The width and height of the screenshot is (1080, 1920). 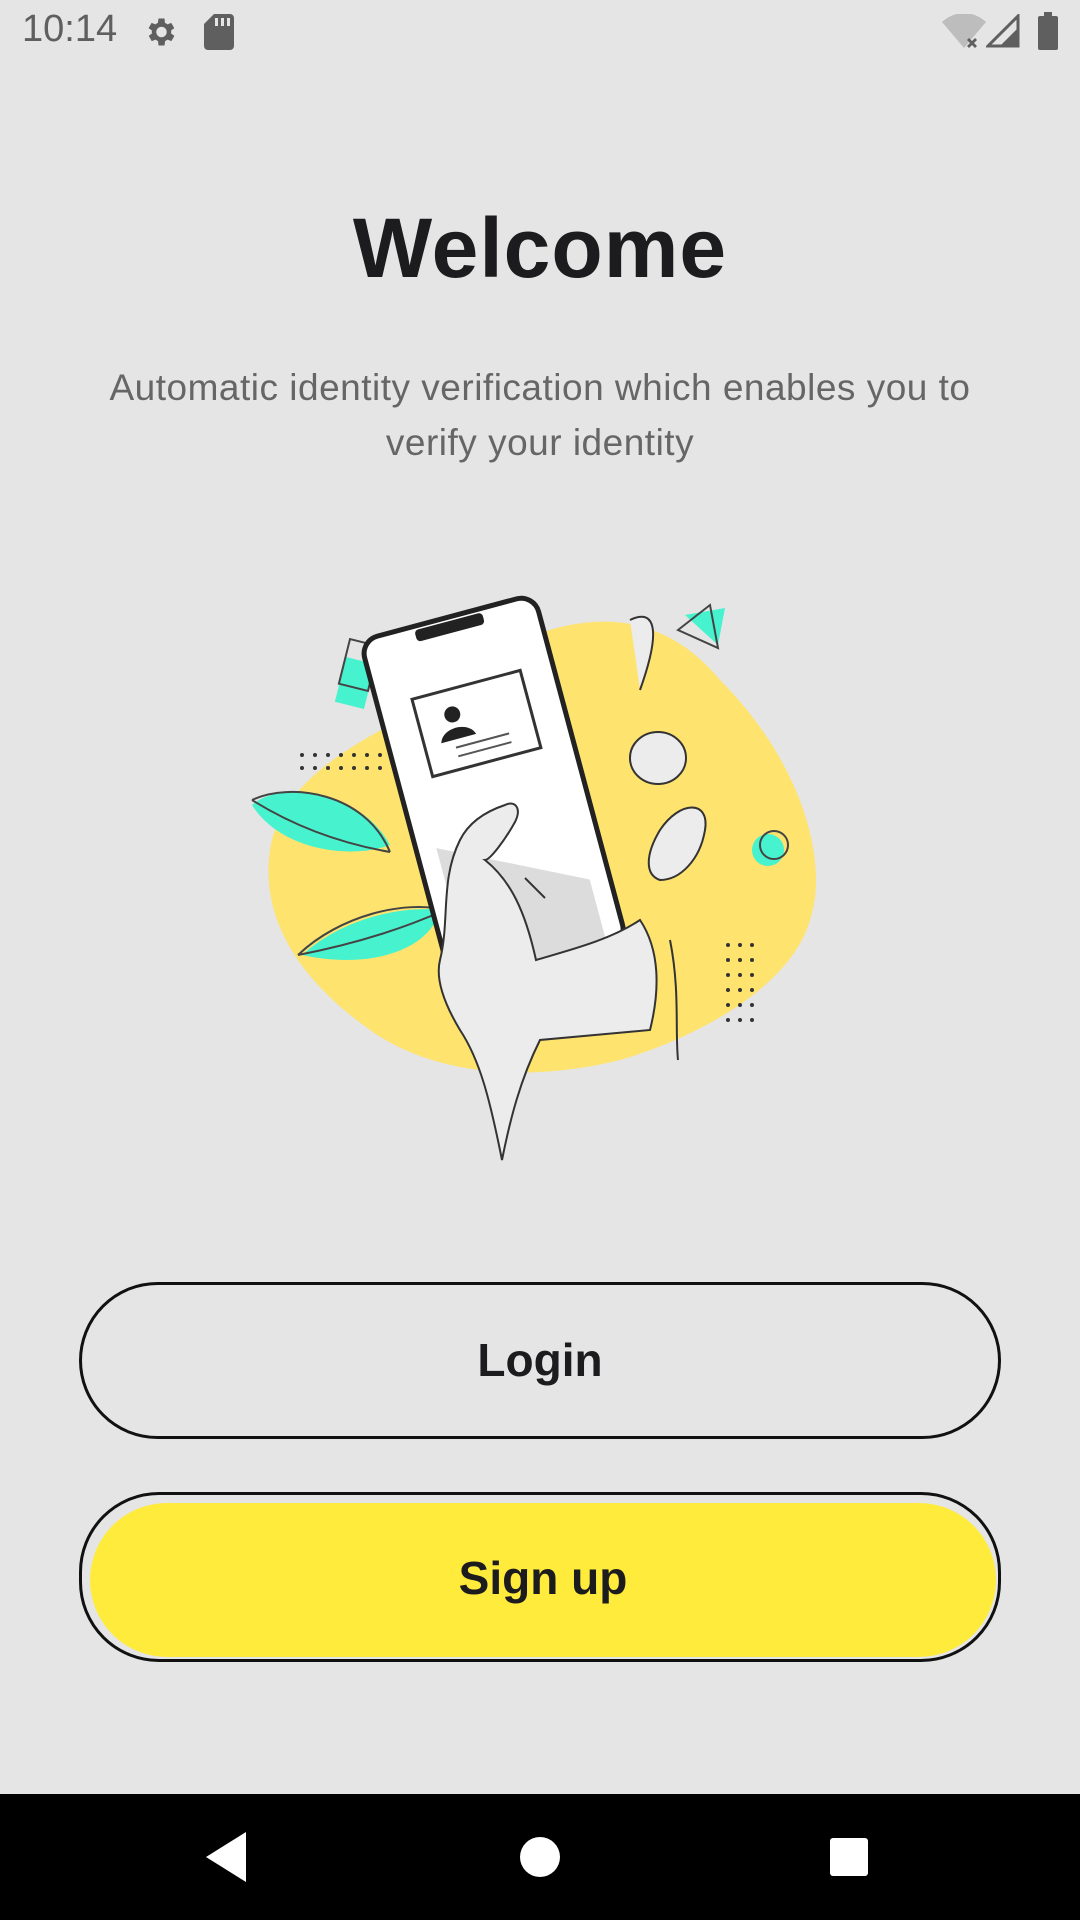 What do you see at coordinates (231, 1857) in the screenshot?
I see `back-icon` at bounding box center [231, 1857].